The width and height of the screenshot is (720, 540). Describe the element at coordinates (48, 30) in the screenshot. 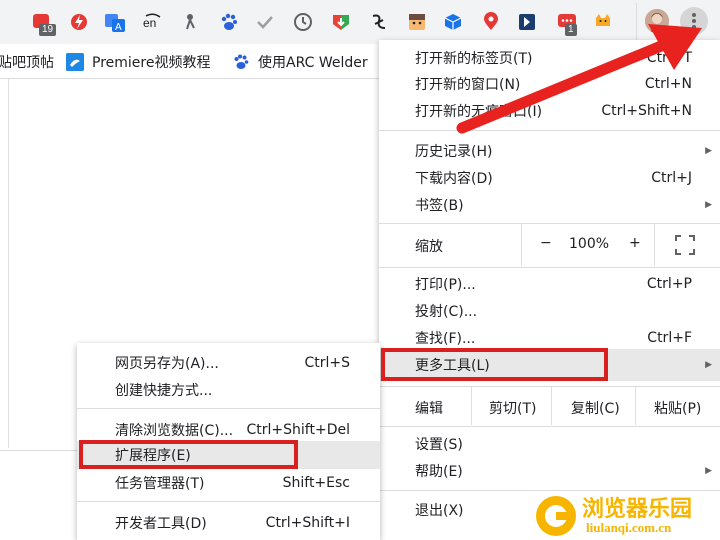

I see `extension-badge: 19` at that location.